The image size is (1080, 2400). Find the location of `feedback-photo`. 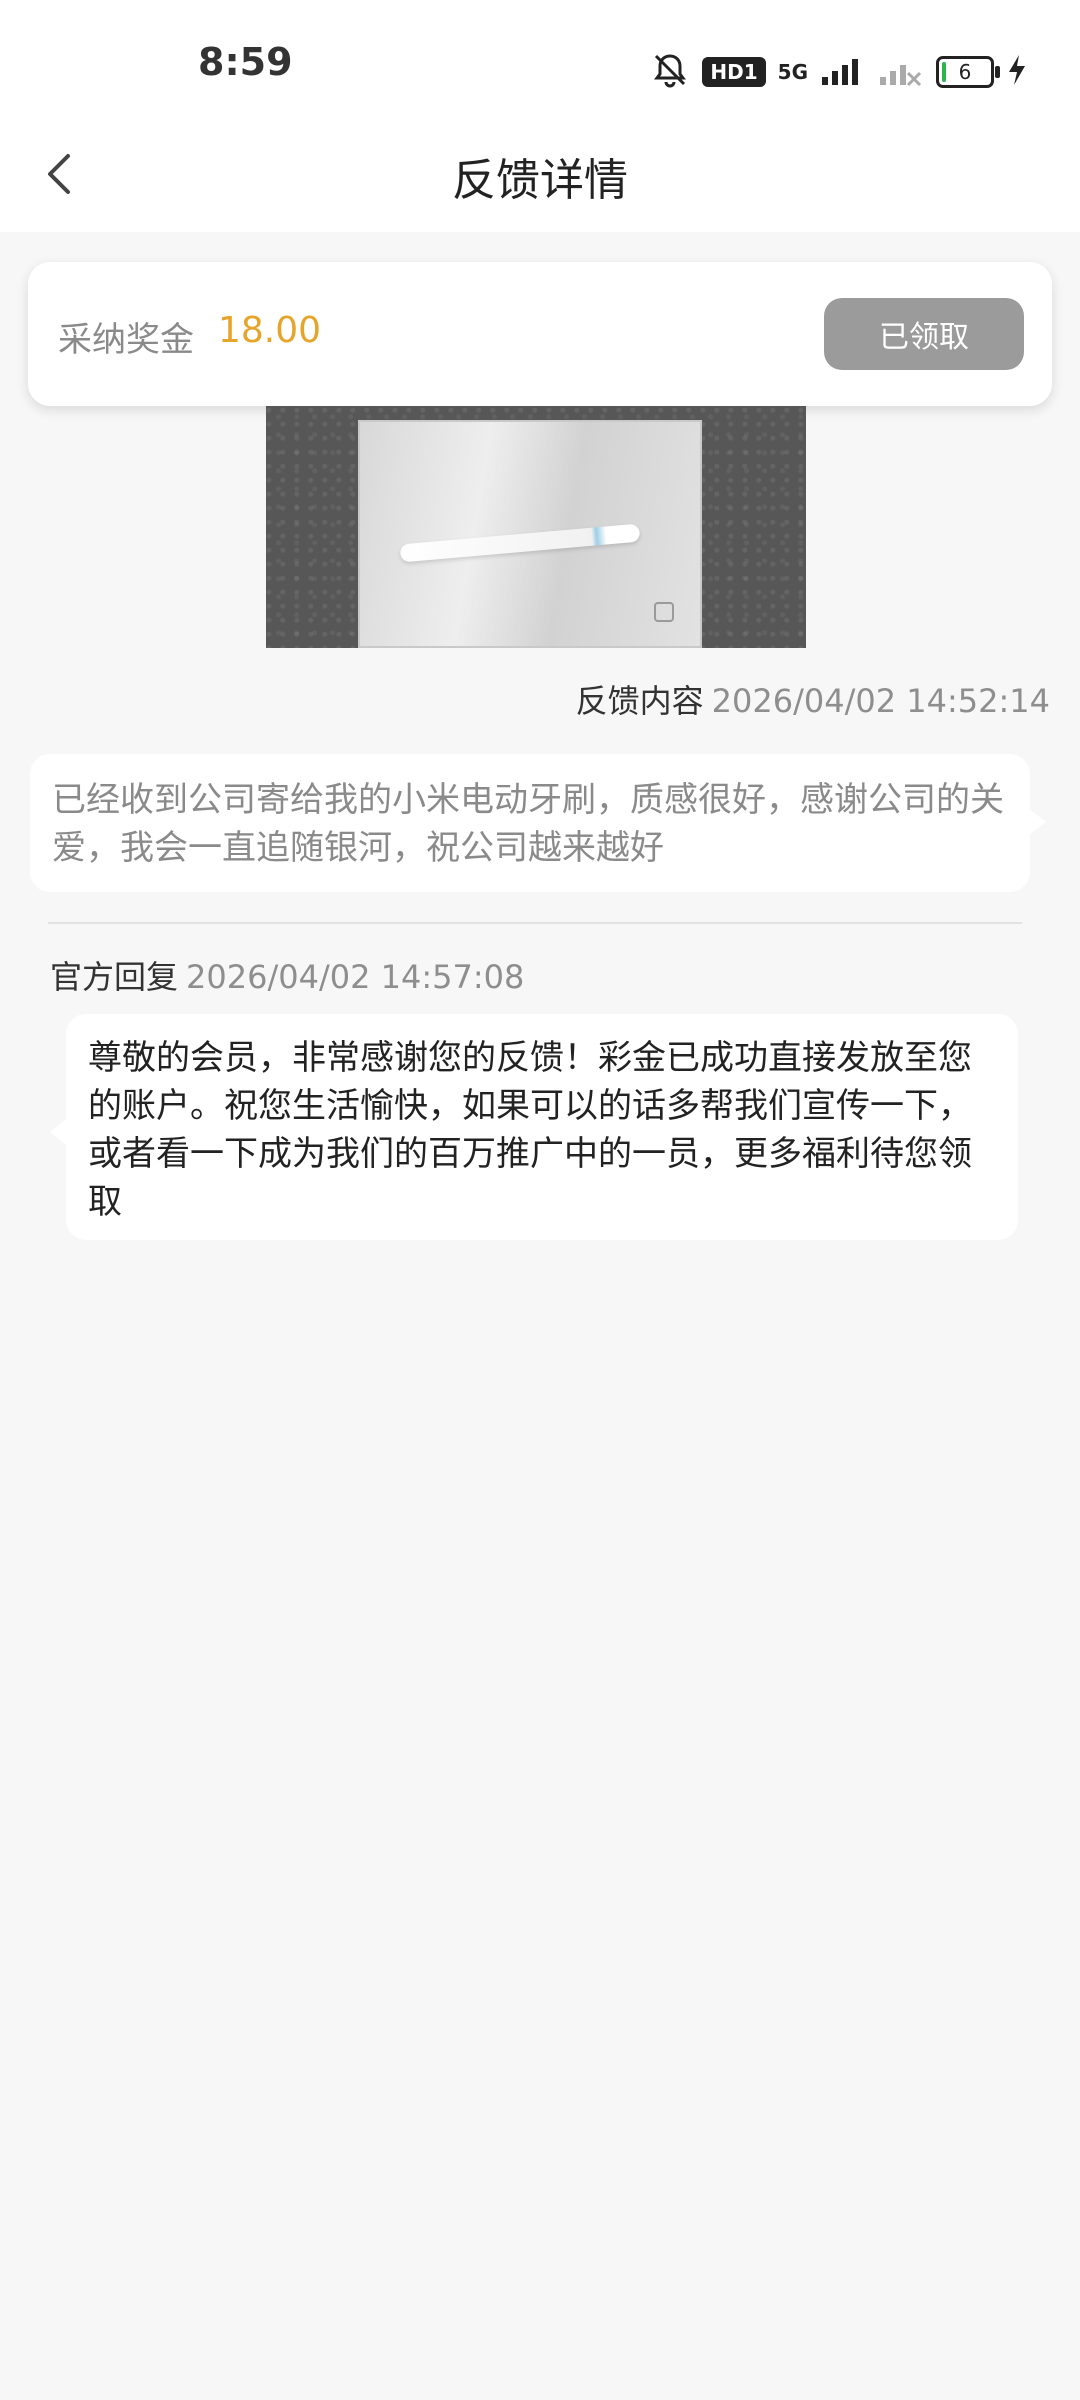

feedback-photo is located at coordinates (536, 527).